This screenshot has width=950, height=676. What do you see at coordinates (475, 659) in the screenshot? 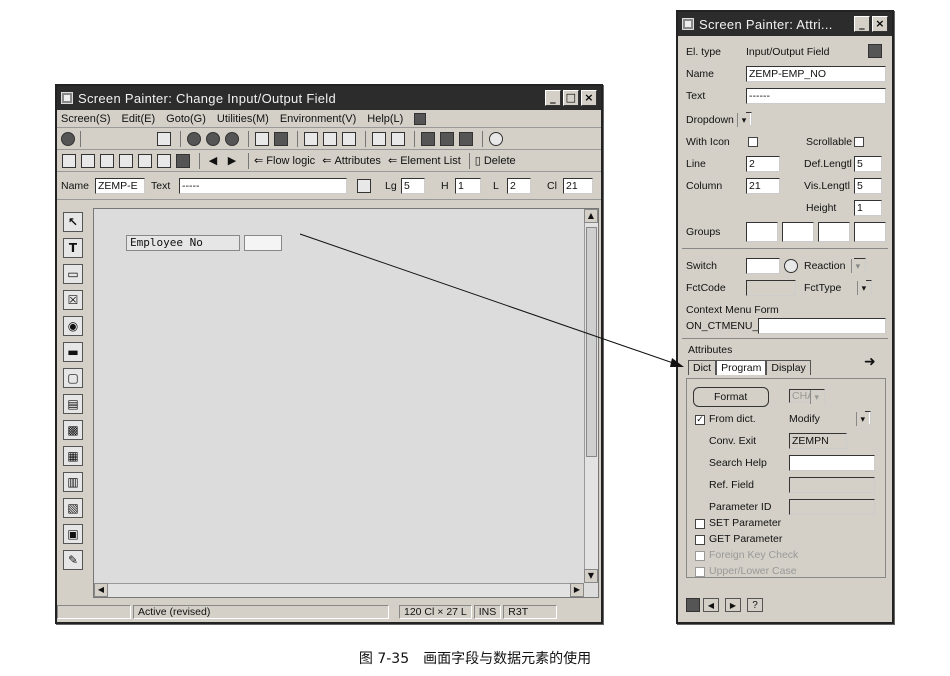
I see `figure-caption: 图 7-35 画面字段与数据元素的使用` at bounding box center [475, 659].